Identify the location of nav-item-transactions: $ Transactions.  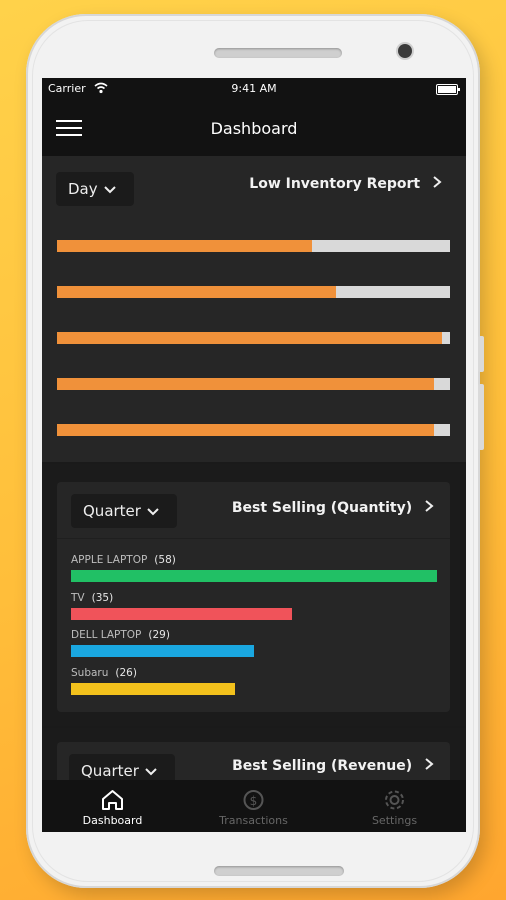
(253, 806).